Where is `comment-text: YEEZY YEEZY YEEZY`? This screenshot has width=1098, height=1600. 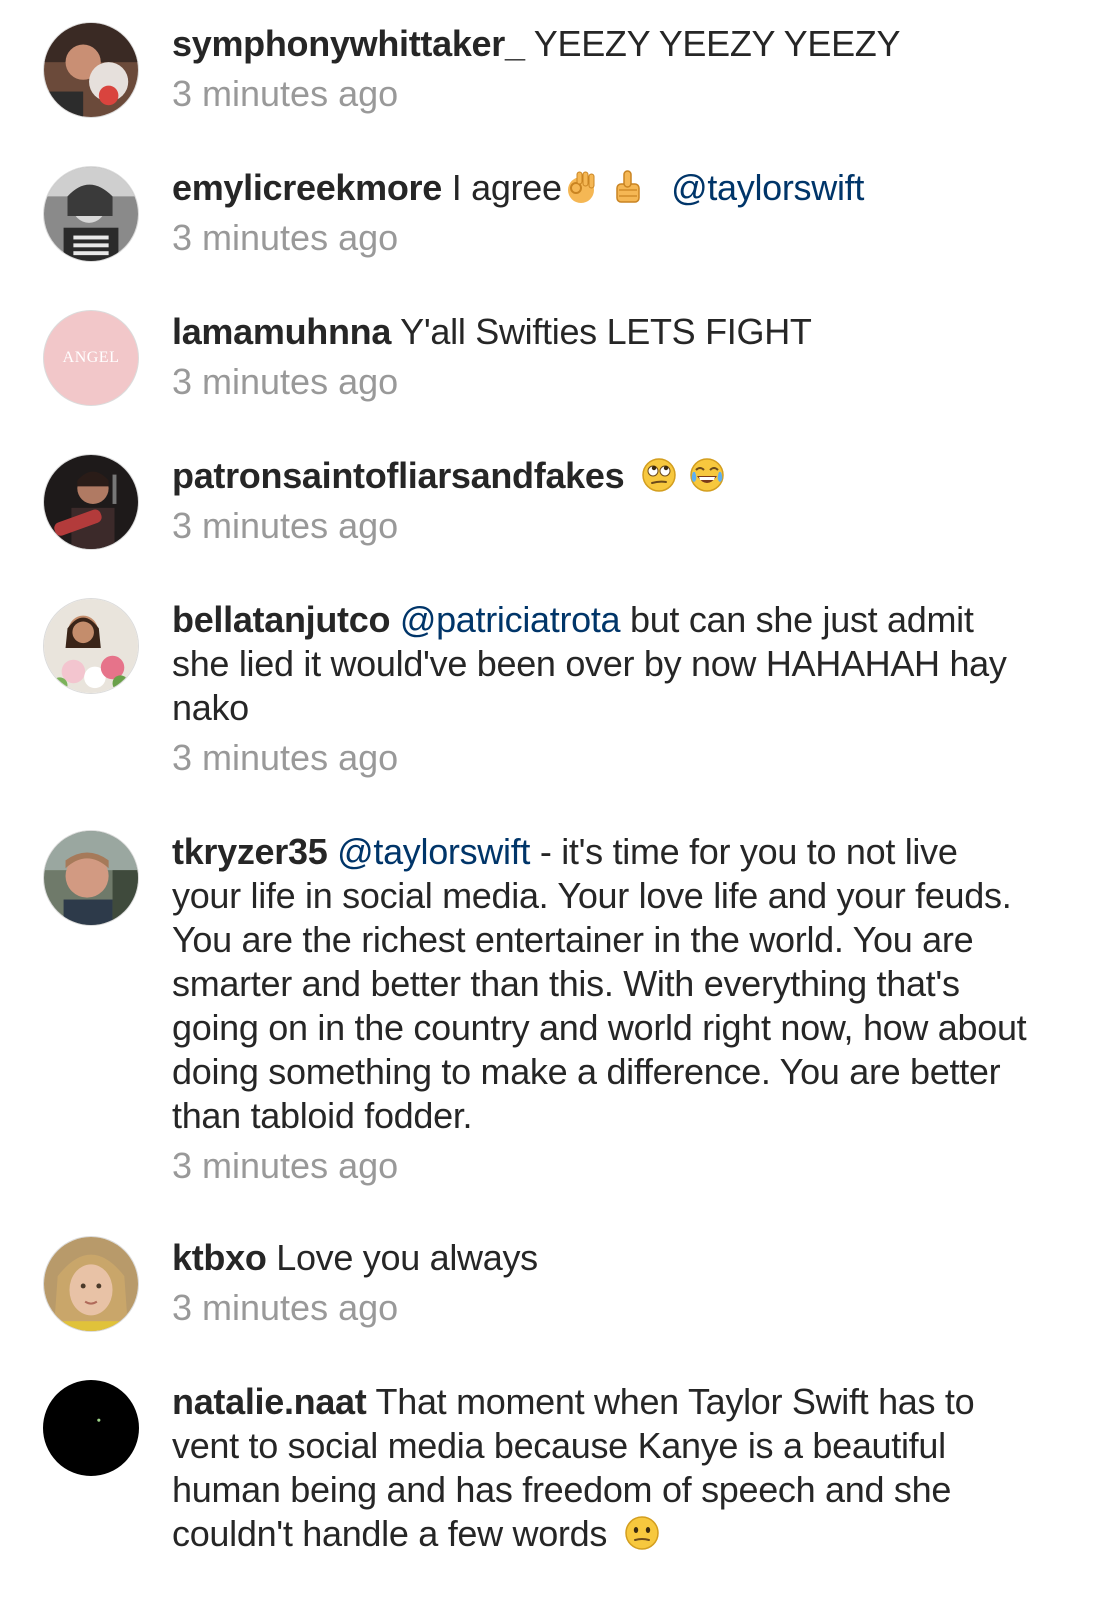
comment-text: YEEZY YEEZY YEEZY is located at coordinates (717, 43).